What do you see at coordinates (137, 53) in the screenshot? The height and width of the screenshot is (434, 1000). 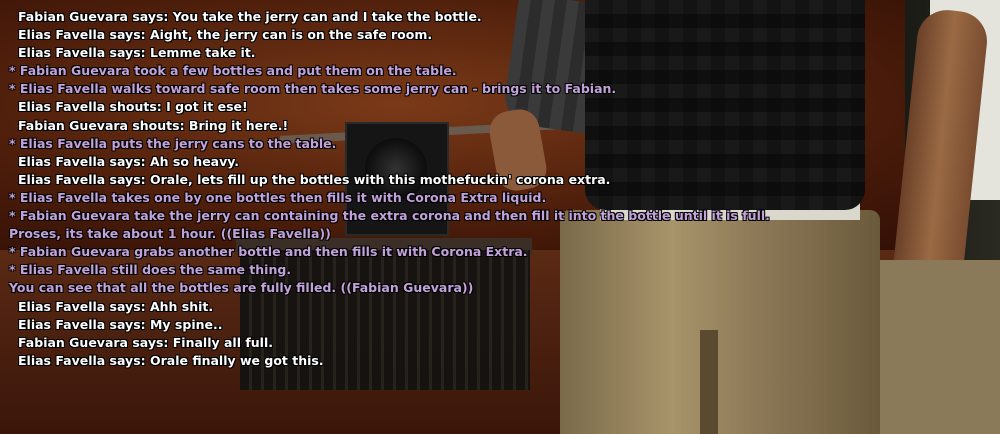 I see `chat-message: Elias Favella says: Lemme take it.` at bounding box center [137, 53].